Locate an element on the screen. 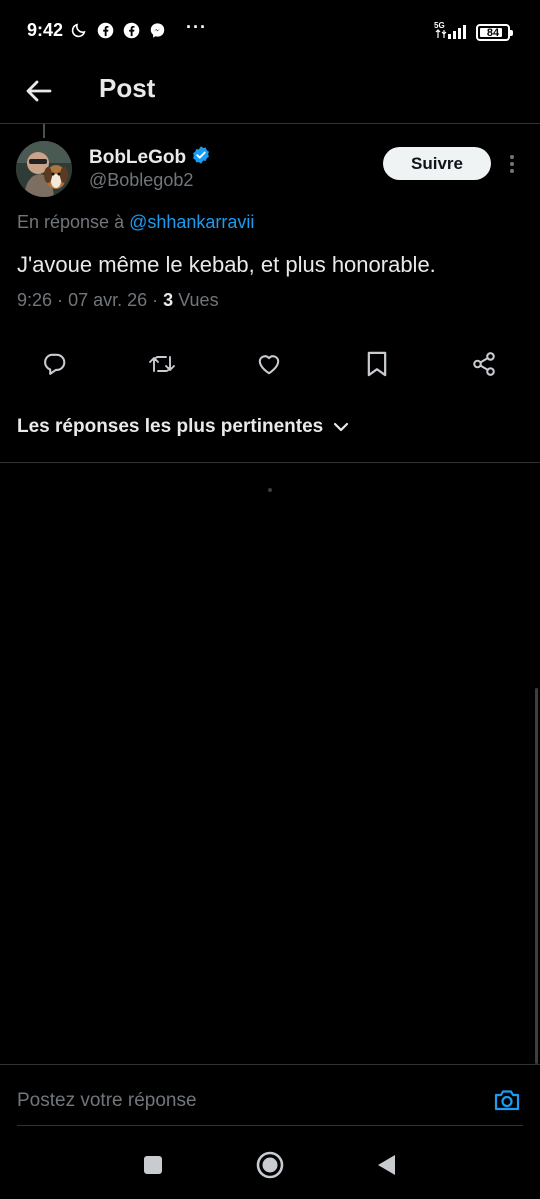 The width and height of the screenshot is (540, 1199). author-handle: @Boblegob2 is located at coordinates (141, 180).